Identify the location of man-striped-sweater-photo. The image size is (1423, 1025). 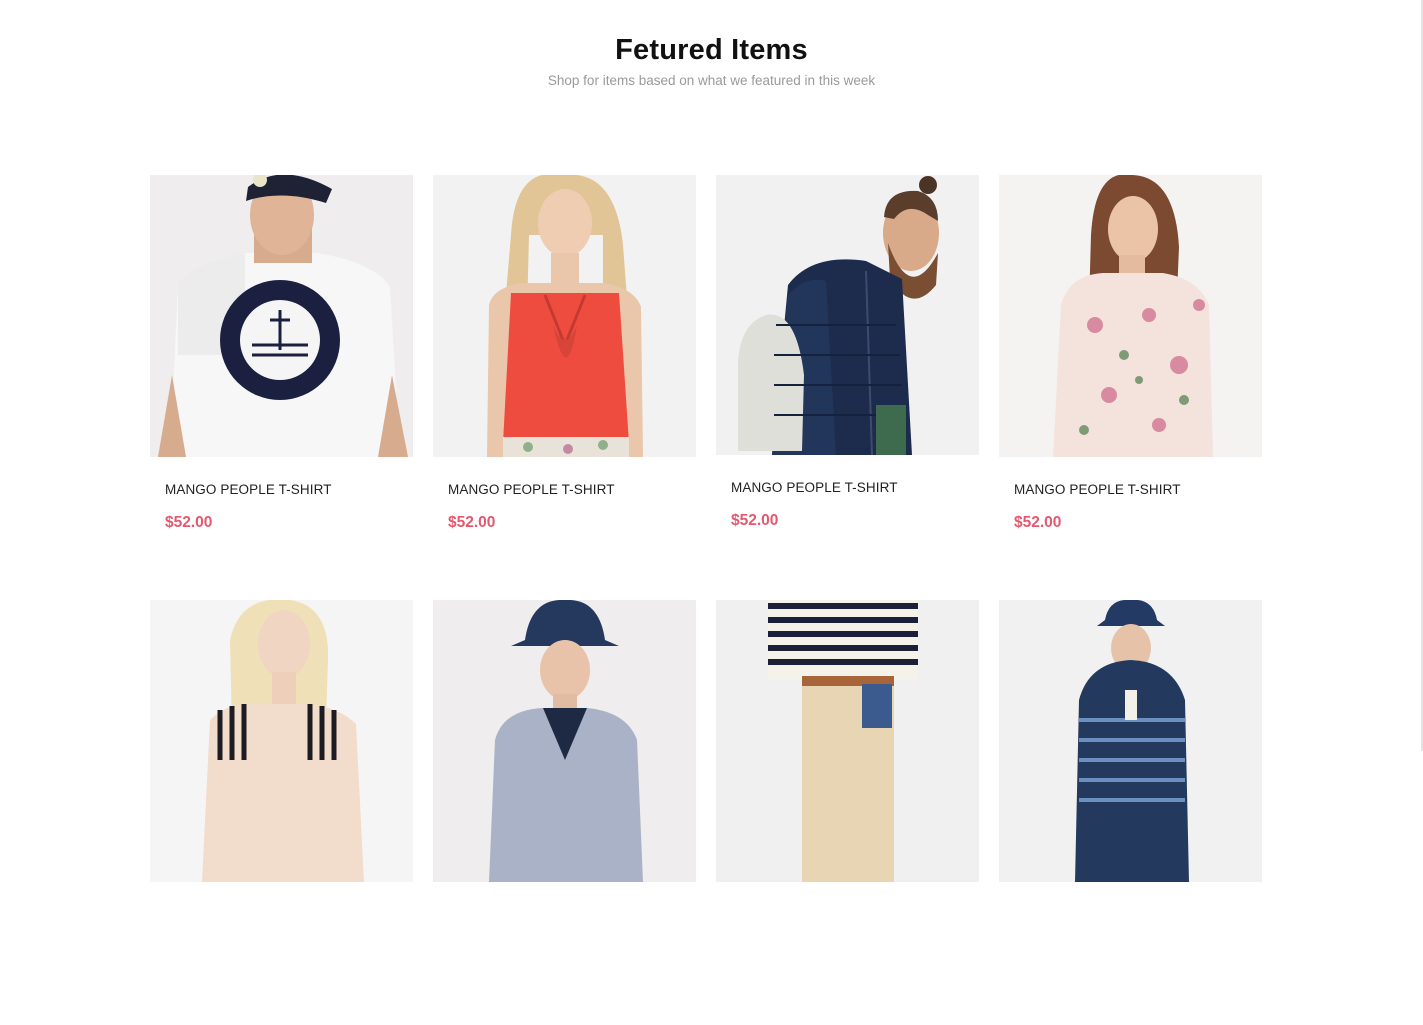
(847, 741).